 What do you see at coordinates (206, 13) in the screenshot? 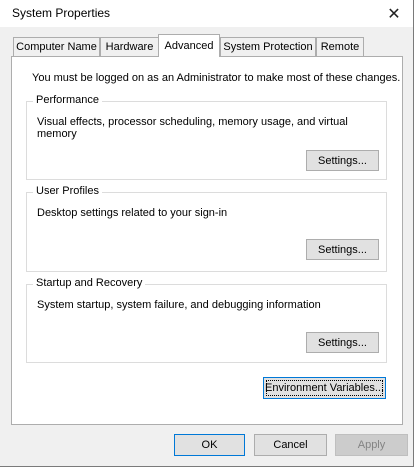
I see `title-bar: System Properties ✕` at bounding box center [206, 13].